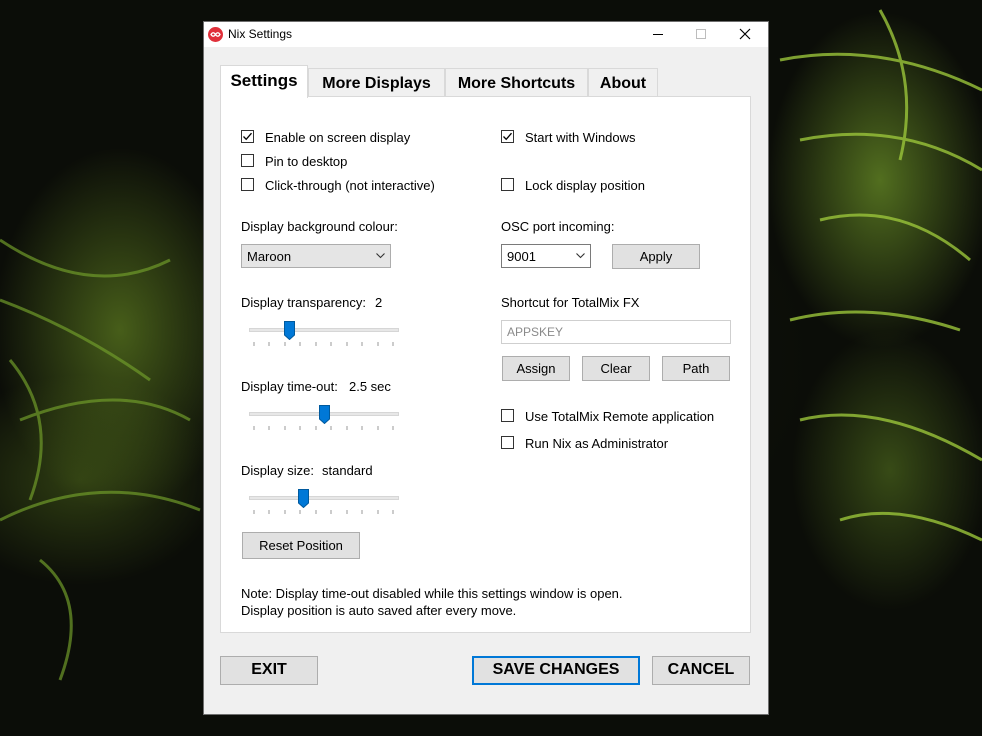 The height and width of the screenshot is (736, 982). What do you see at coordinates (376, 82) in the screenshot?
I see `tab-more-displays: More Displays` at bounding box center [376, 82].